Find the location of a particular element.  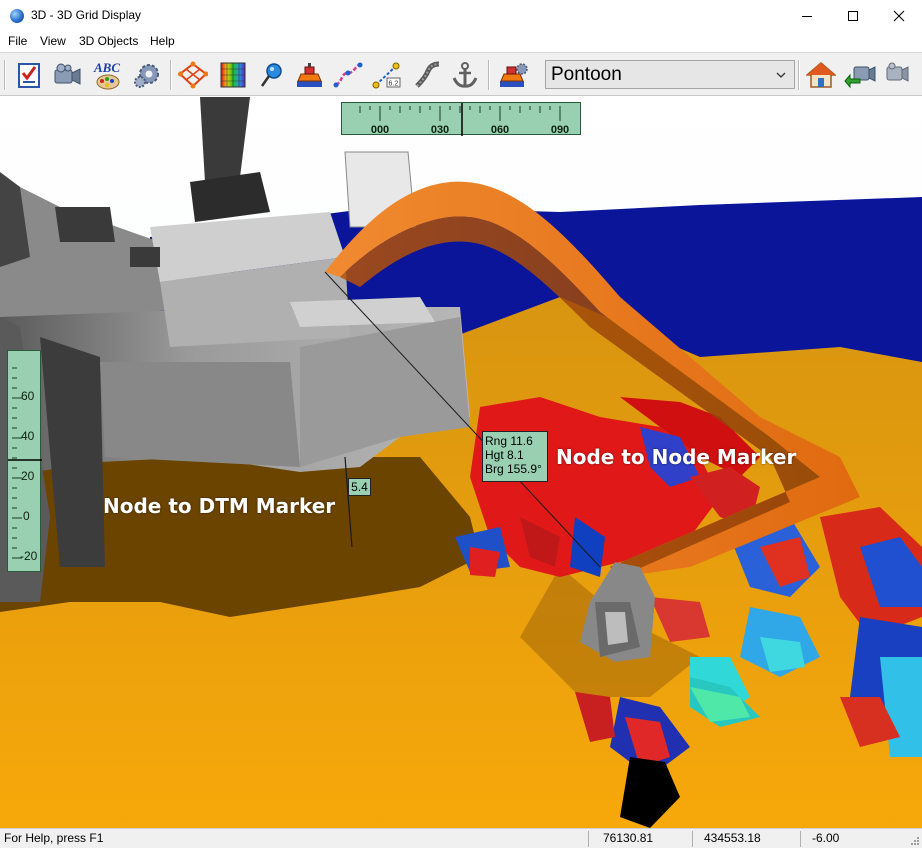

status-easting: 76130.81 is located at coordinates (628, 838).